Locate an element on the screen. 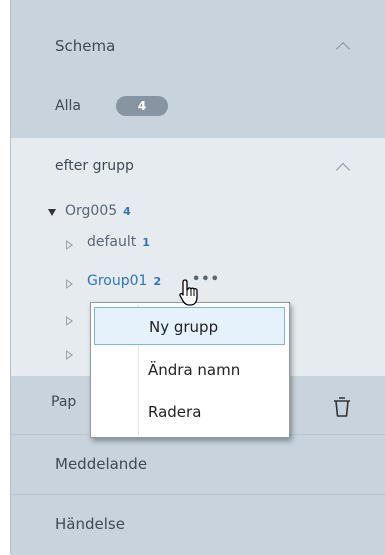 This screenshot has width=385, height=555. alla-label: Alla is located at coordinates (68, 106).